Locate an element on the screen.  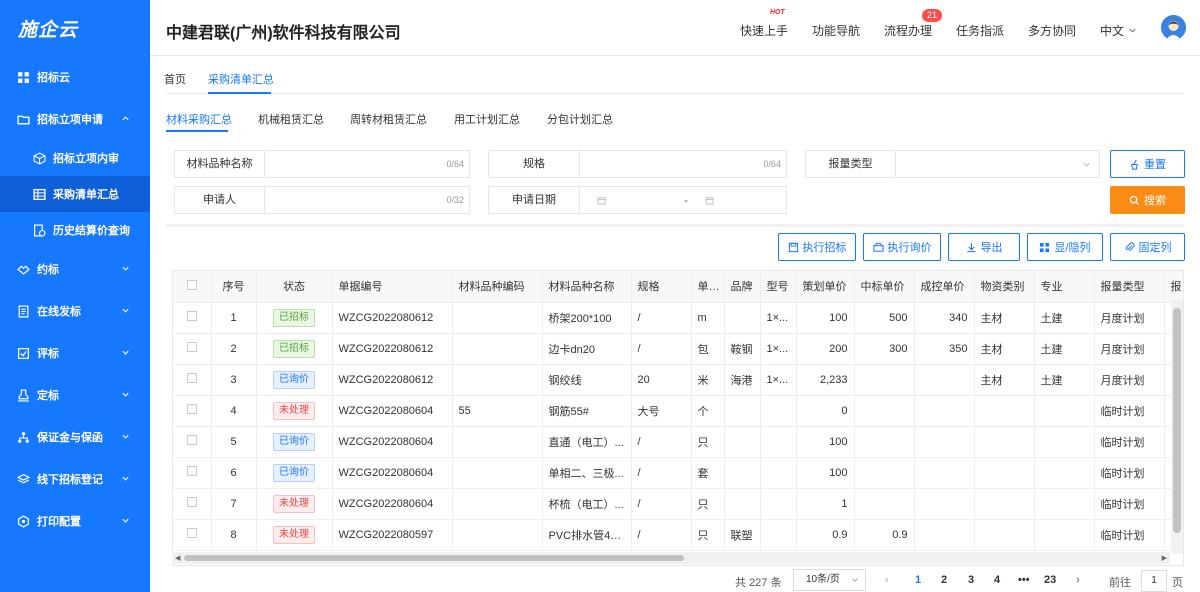
vertical-scrollbar is located at coordinates (1177, 427).